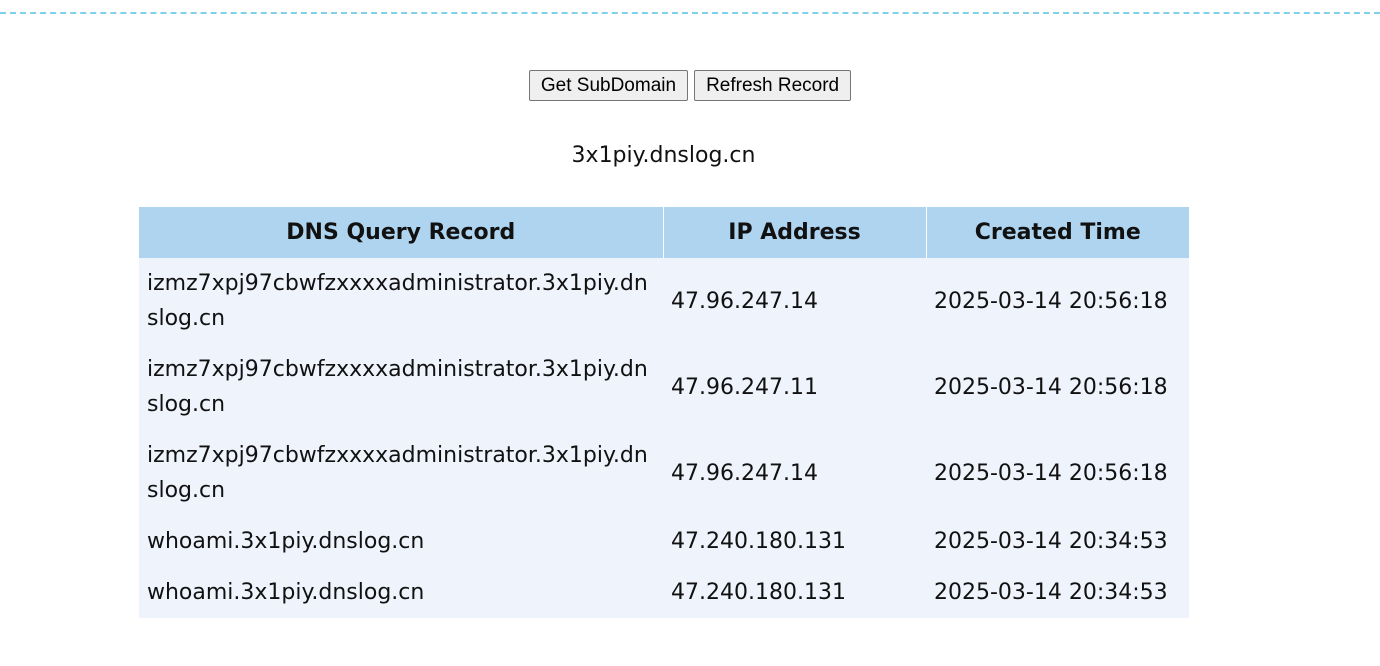 The width and height of the screenshot is (1380, 666). I want to click on header-created-time: Created Time, so click(1057, 232).